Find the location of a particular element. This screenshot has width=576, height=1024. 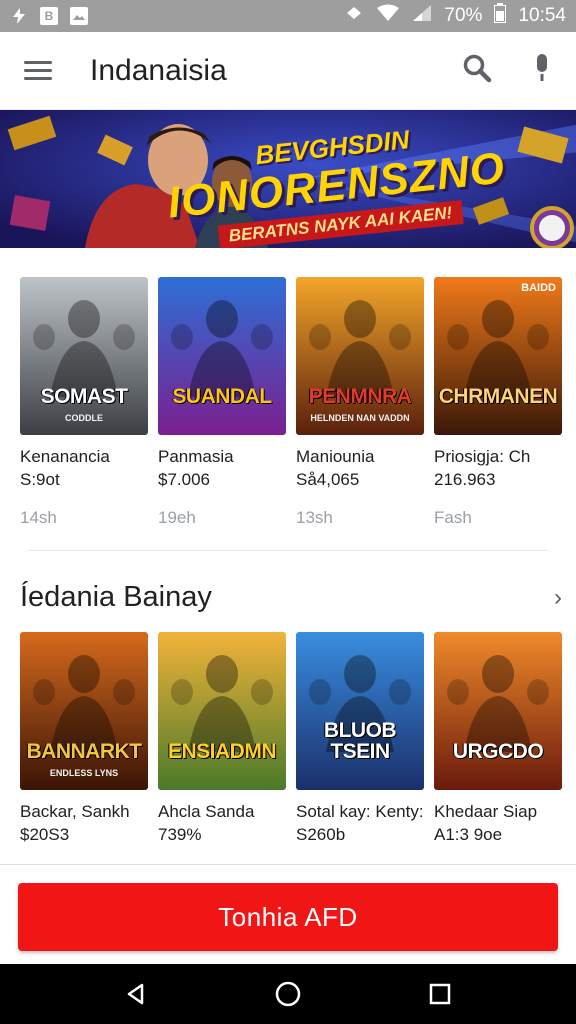

clock: 10:54 is located at coordinates (542, 15).